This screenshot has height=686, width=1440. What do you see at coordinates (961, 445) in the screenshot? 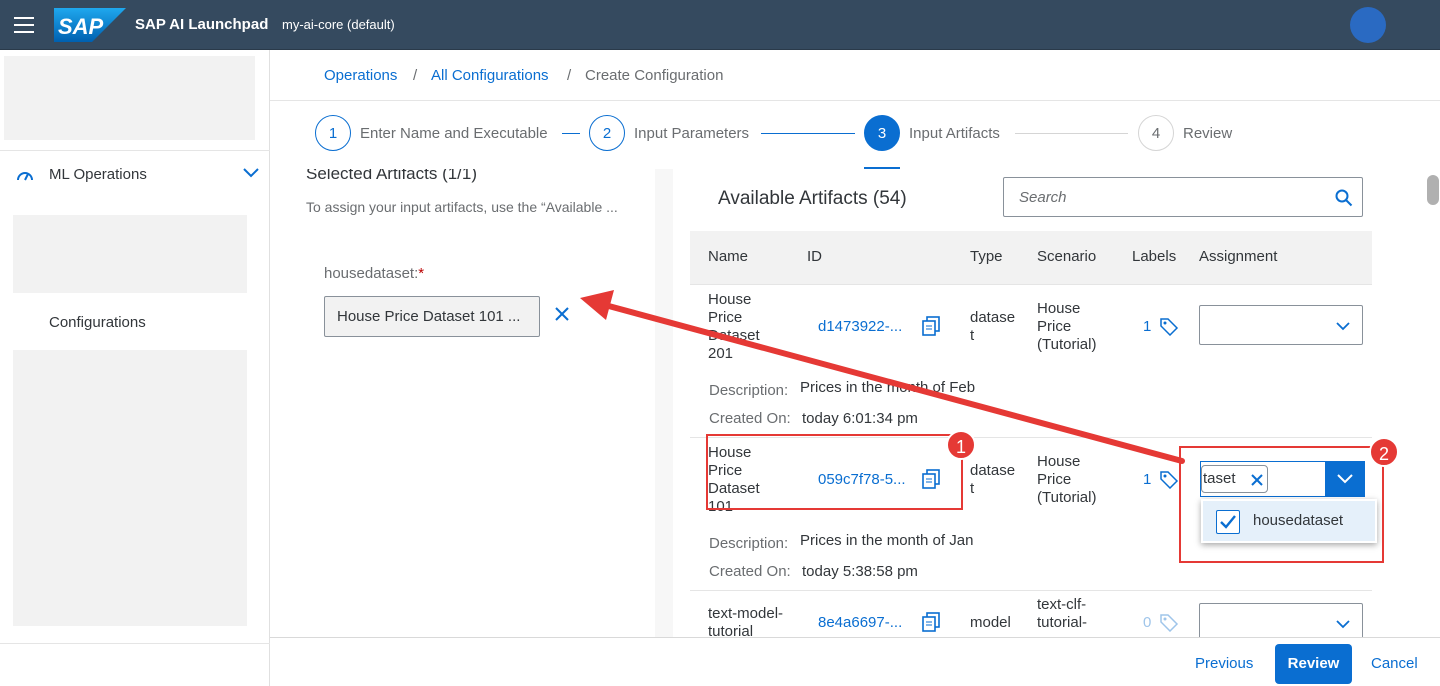
I see `annotation-marker-1: 1` at bounding box center [961, 445].